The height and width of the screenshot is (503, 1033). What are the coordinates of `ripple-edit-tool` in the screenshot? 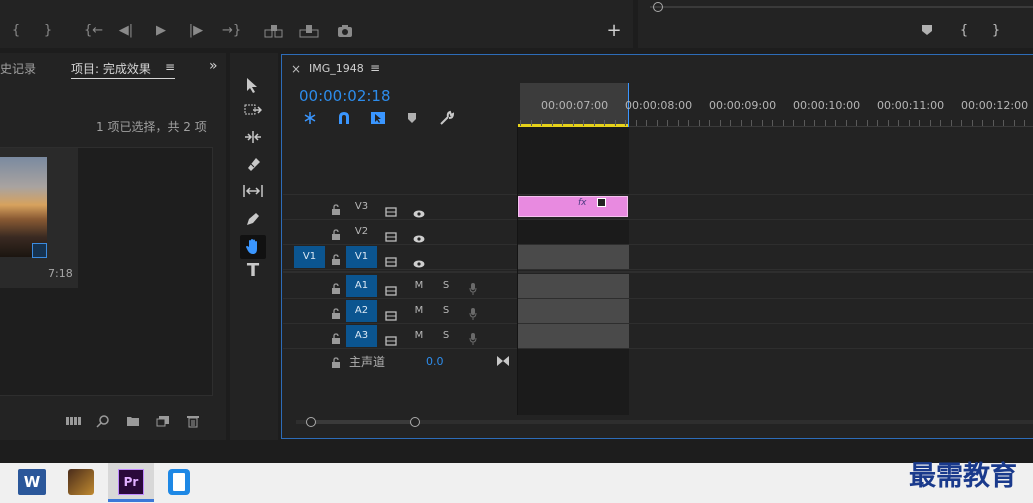 It's located at (253, 137).